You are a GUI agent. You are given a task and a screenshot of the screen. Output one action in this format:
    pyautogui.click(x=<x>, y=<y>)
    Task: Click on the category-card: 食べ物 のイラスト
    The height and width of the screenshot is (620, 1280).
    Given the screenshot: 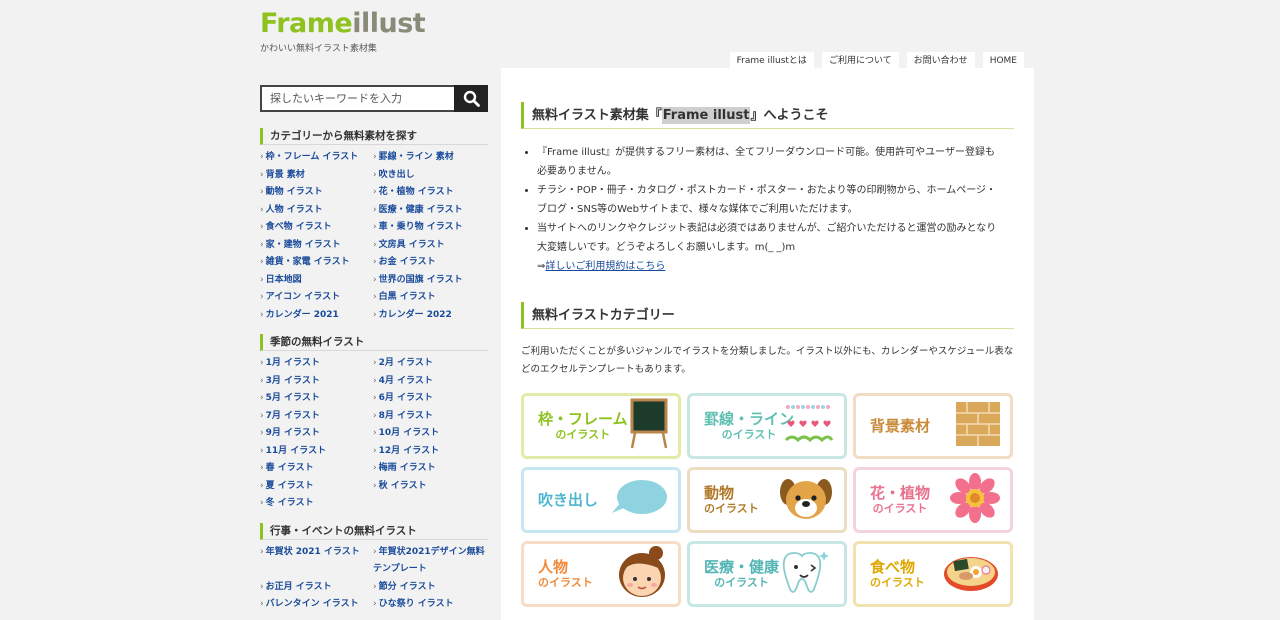 What is the action you would take?
    pyautogui.click(x=933, y=574)
    